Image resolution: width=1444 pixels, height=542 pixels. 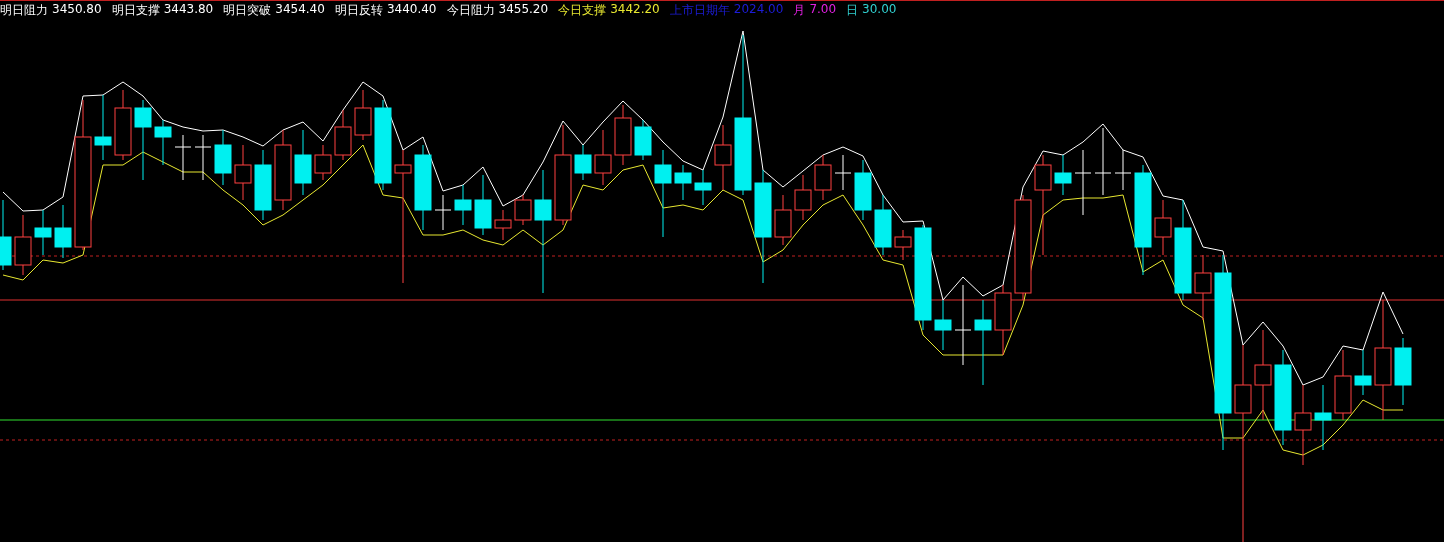 What do you see at coordinates (758, 10) in the screenshot?
I see `indicator-value: 2024.00` at bounding box center [758, 10].